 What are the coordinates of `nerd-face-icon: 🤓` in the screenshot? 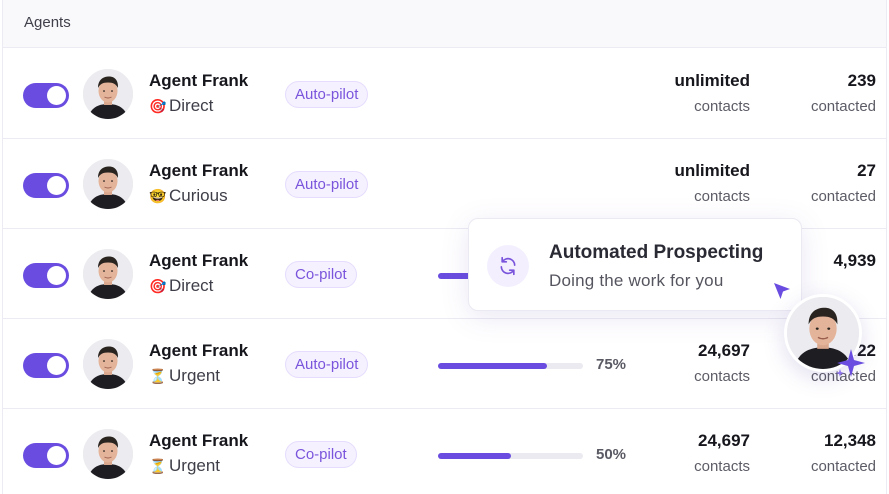 It's located at (158, 195).